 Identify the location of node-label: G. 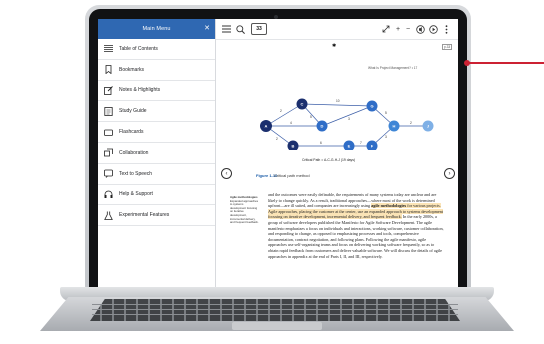
(371, 106).